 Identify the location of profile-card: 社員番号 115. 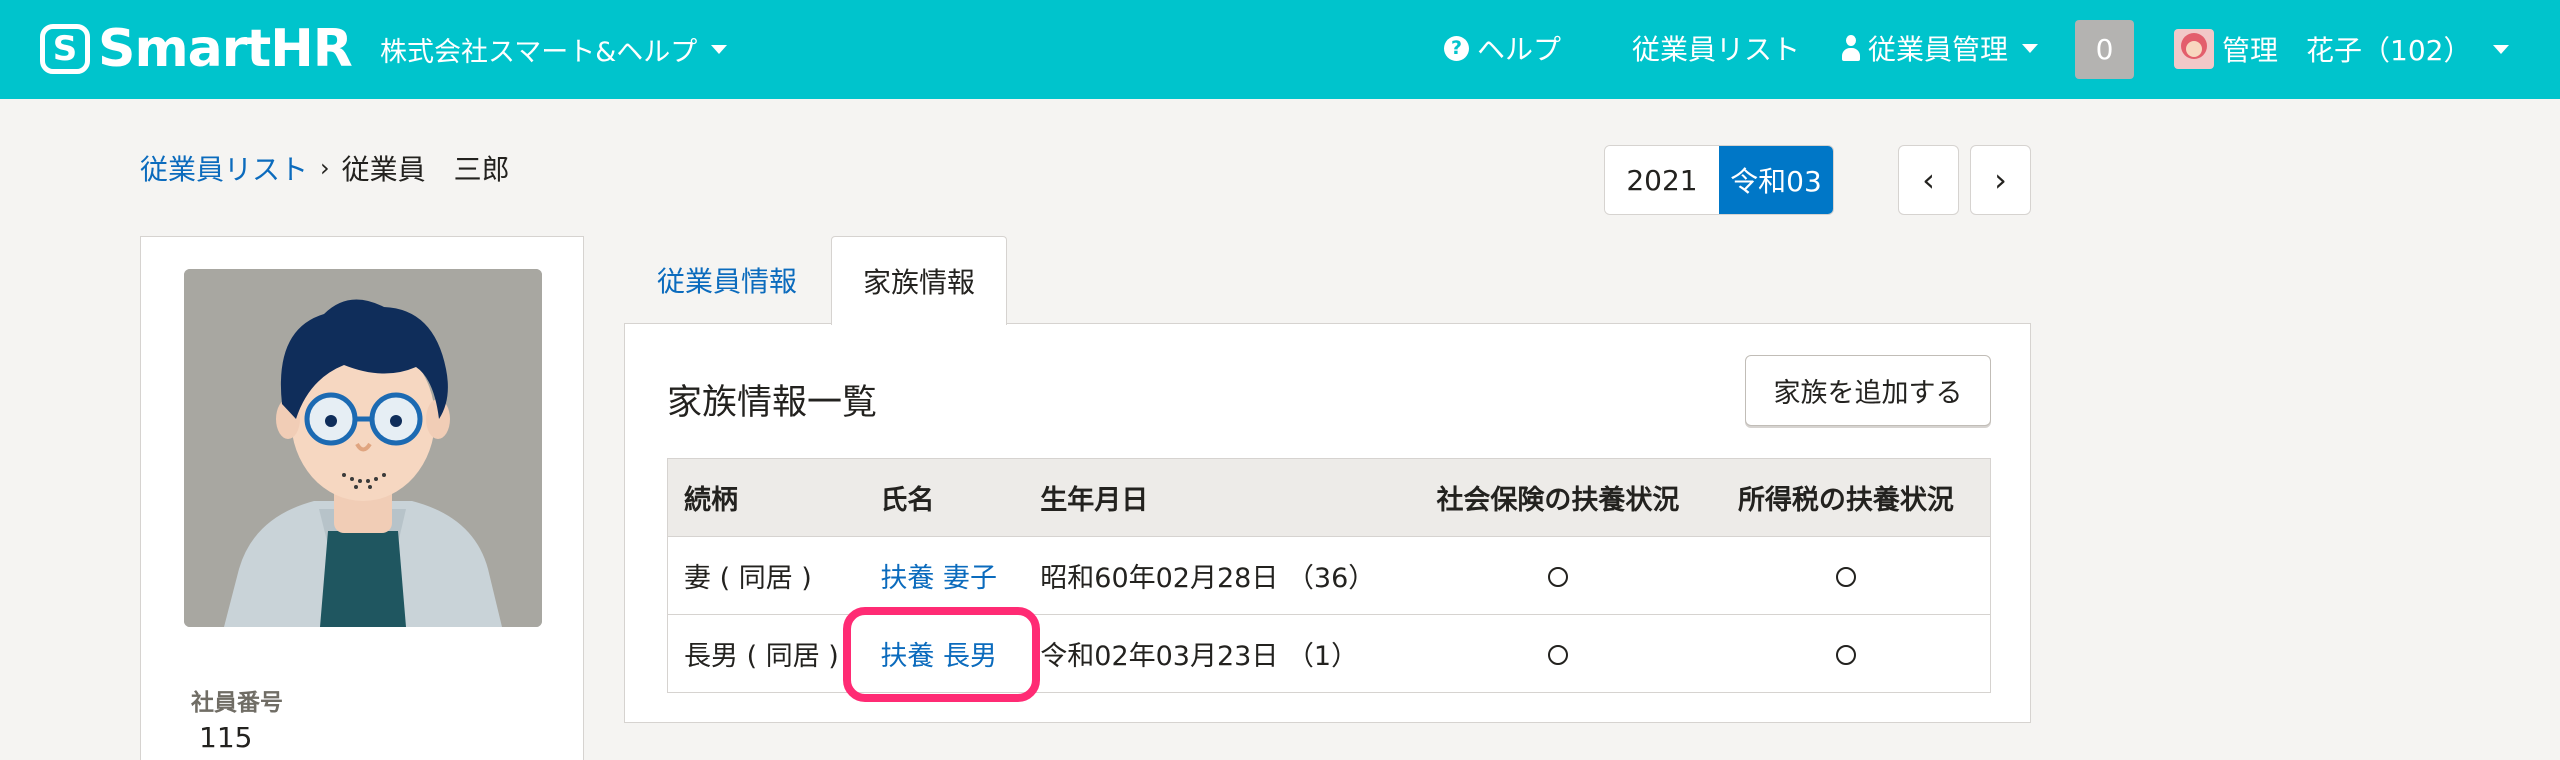
(362, 498).